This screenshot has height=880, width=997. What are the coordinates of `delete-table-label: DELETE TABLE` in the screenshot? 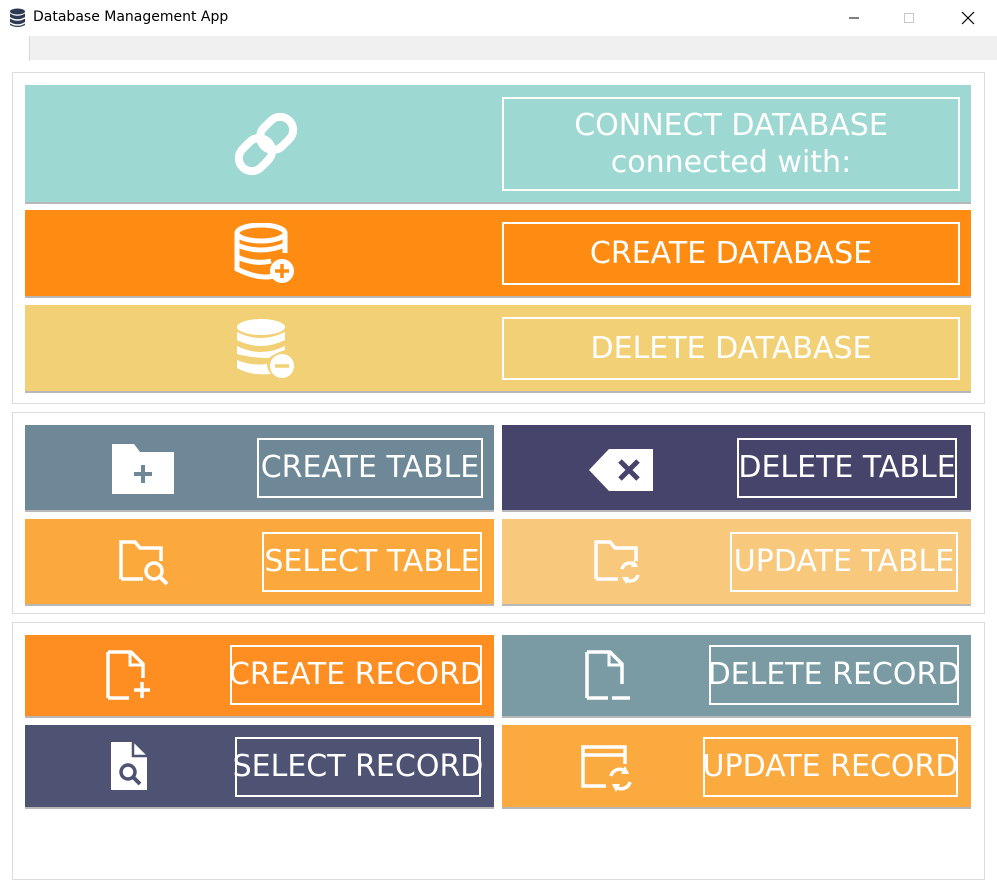 It's located at (847, 468).